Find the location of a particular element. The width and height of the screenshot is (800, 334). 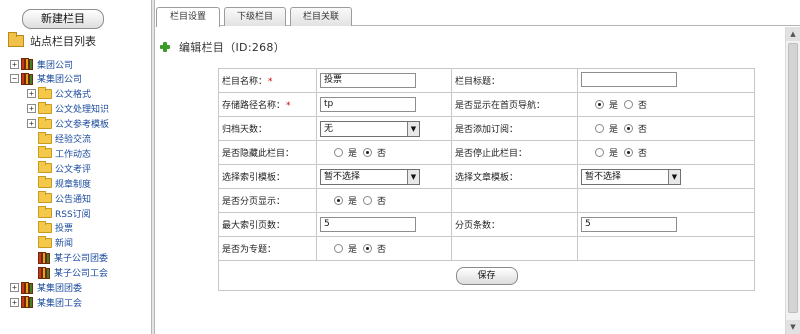

tree-item-label: RSS订阅 is located at coordinates (73, 213).